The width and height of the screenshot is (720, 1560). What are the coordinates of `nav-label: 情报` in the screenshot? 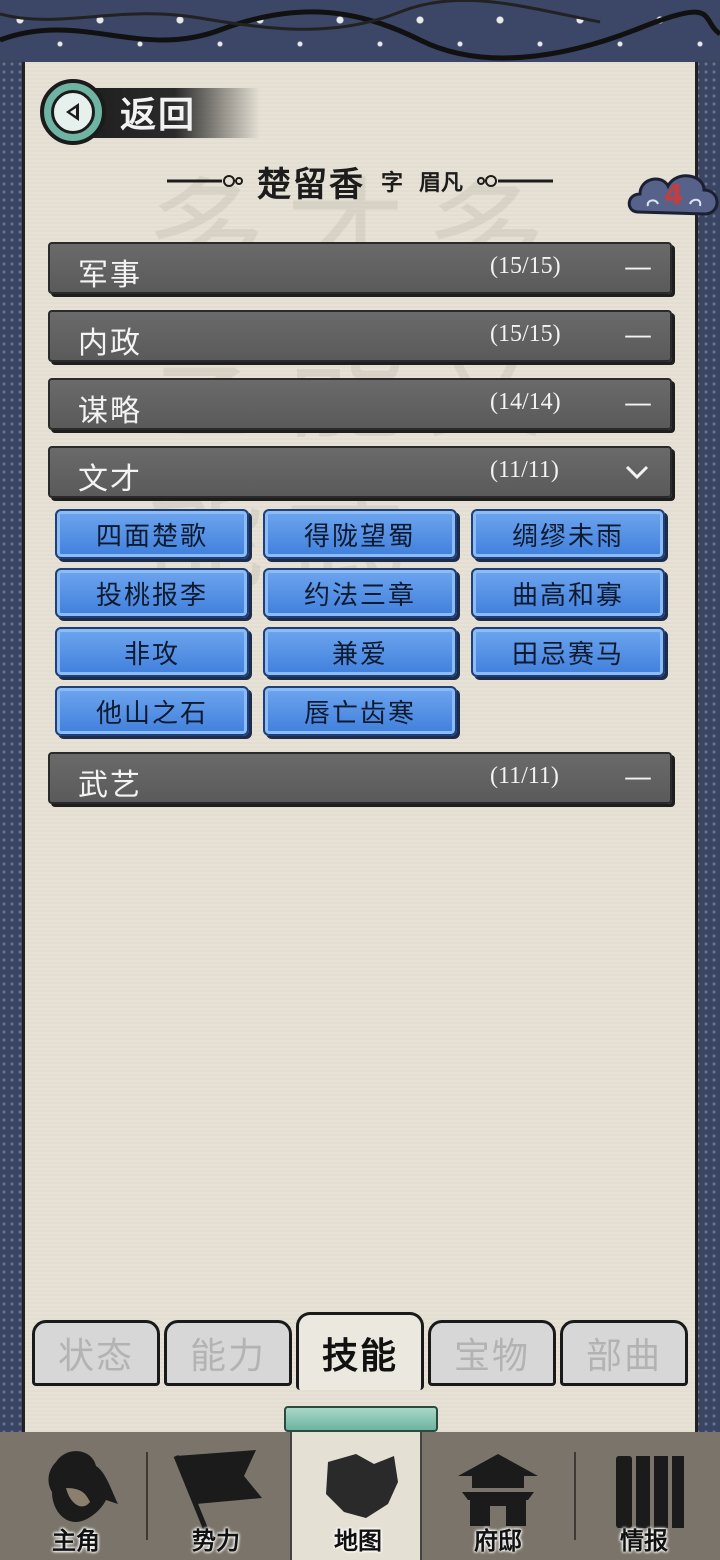 It's located at (644, 1540).